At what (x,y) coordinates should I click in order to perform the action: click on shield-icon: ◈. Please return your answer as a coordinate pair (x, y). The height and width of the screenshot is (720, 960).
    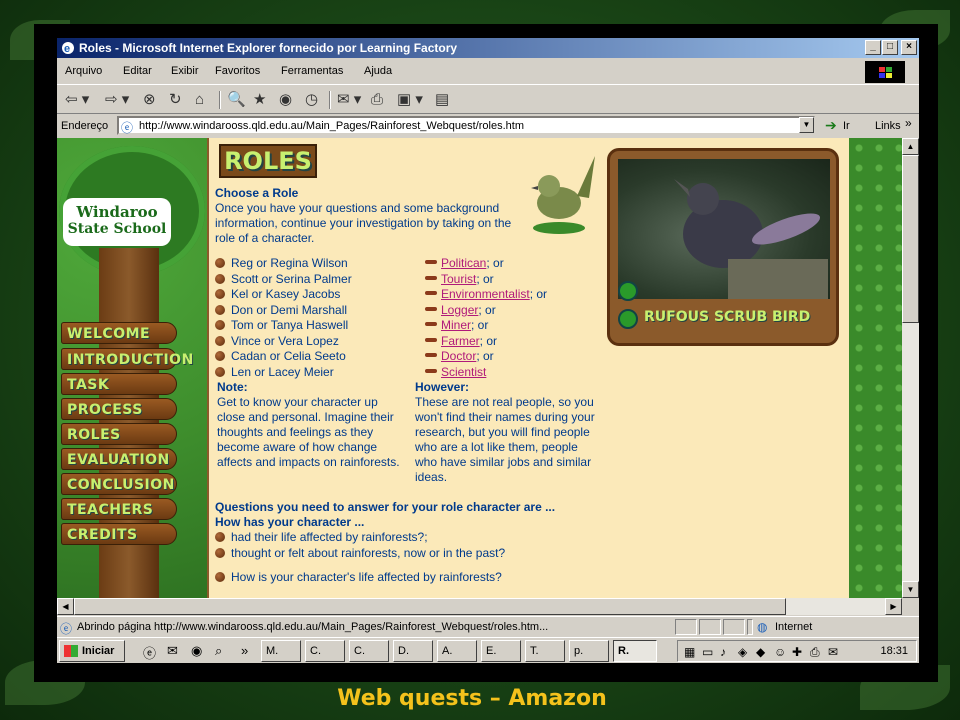
    Looking at the image, I should click on (742, 652).